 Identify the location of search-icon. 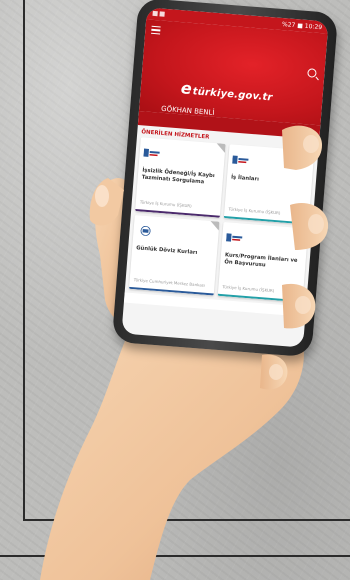
(312, 73).